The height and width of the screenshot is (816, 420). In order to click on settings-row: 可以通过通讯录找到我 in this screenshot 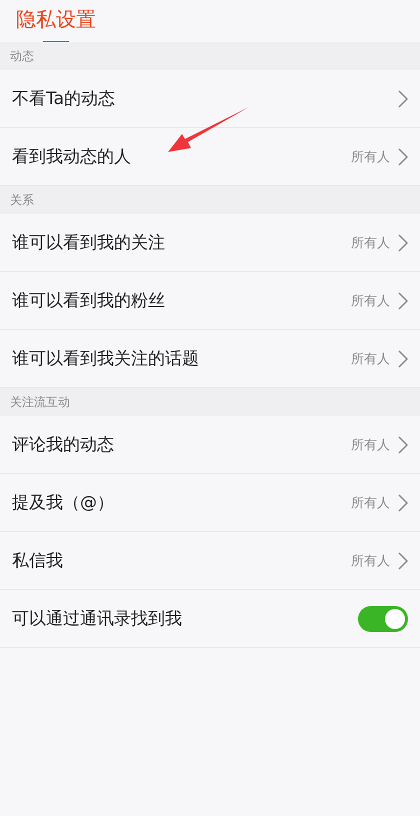, I will do `click(210, 619)`.